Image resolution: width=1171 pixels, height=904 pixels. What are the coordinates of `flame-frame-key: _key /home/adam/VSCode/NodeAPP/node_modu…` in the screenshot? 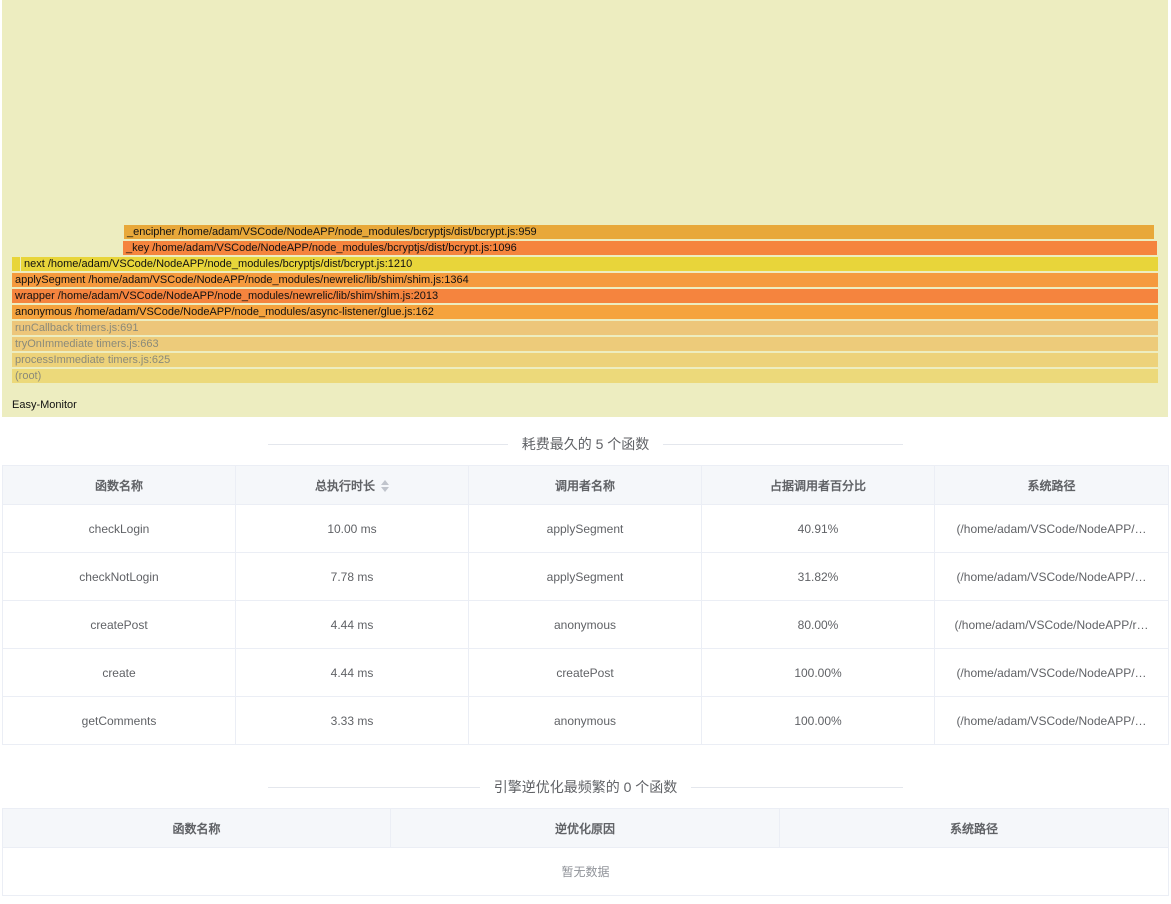 It's located at (640, 248).